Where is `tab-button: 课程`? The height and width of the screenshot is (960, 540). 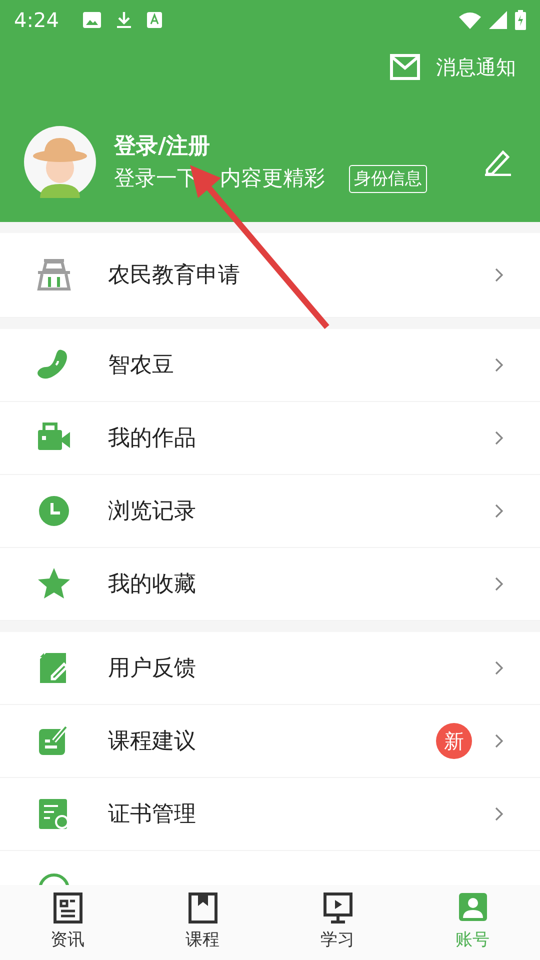
tab-button: 课程 is located at coordinates (202, 923).